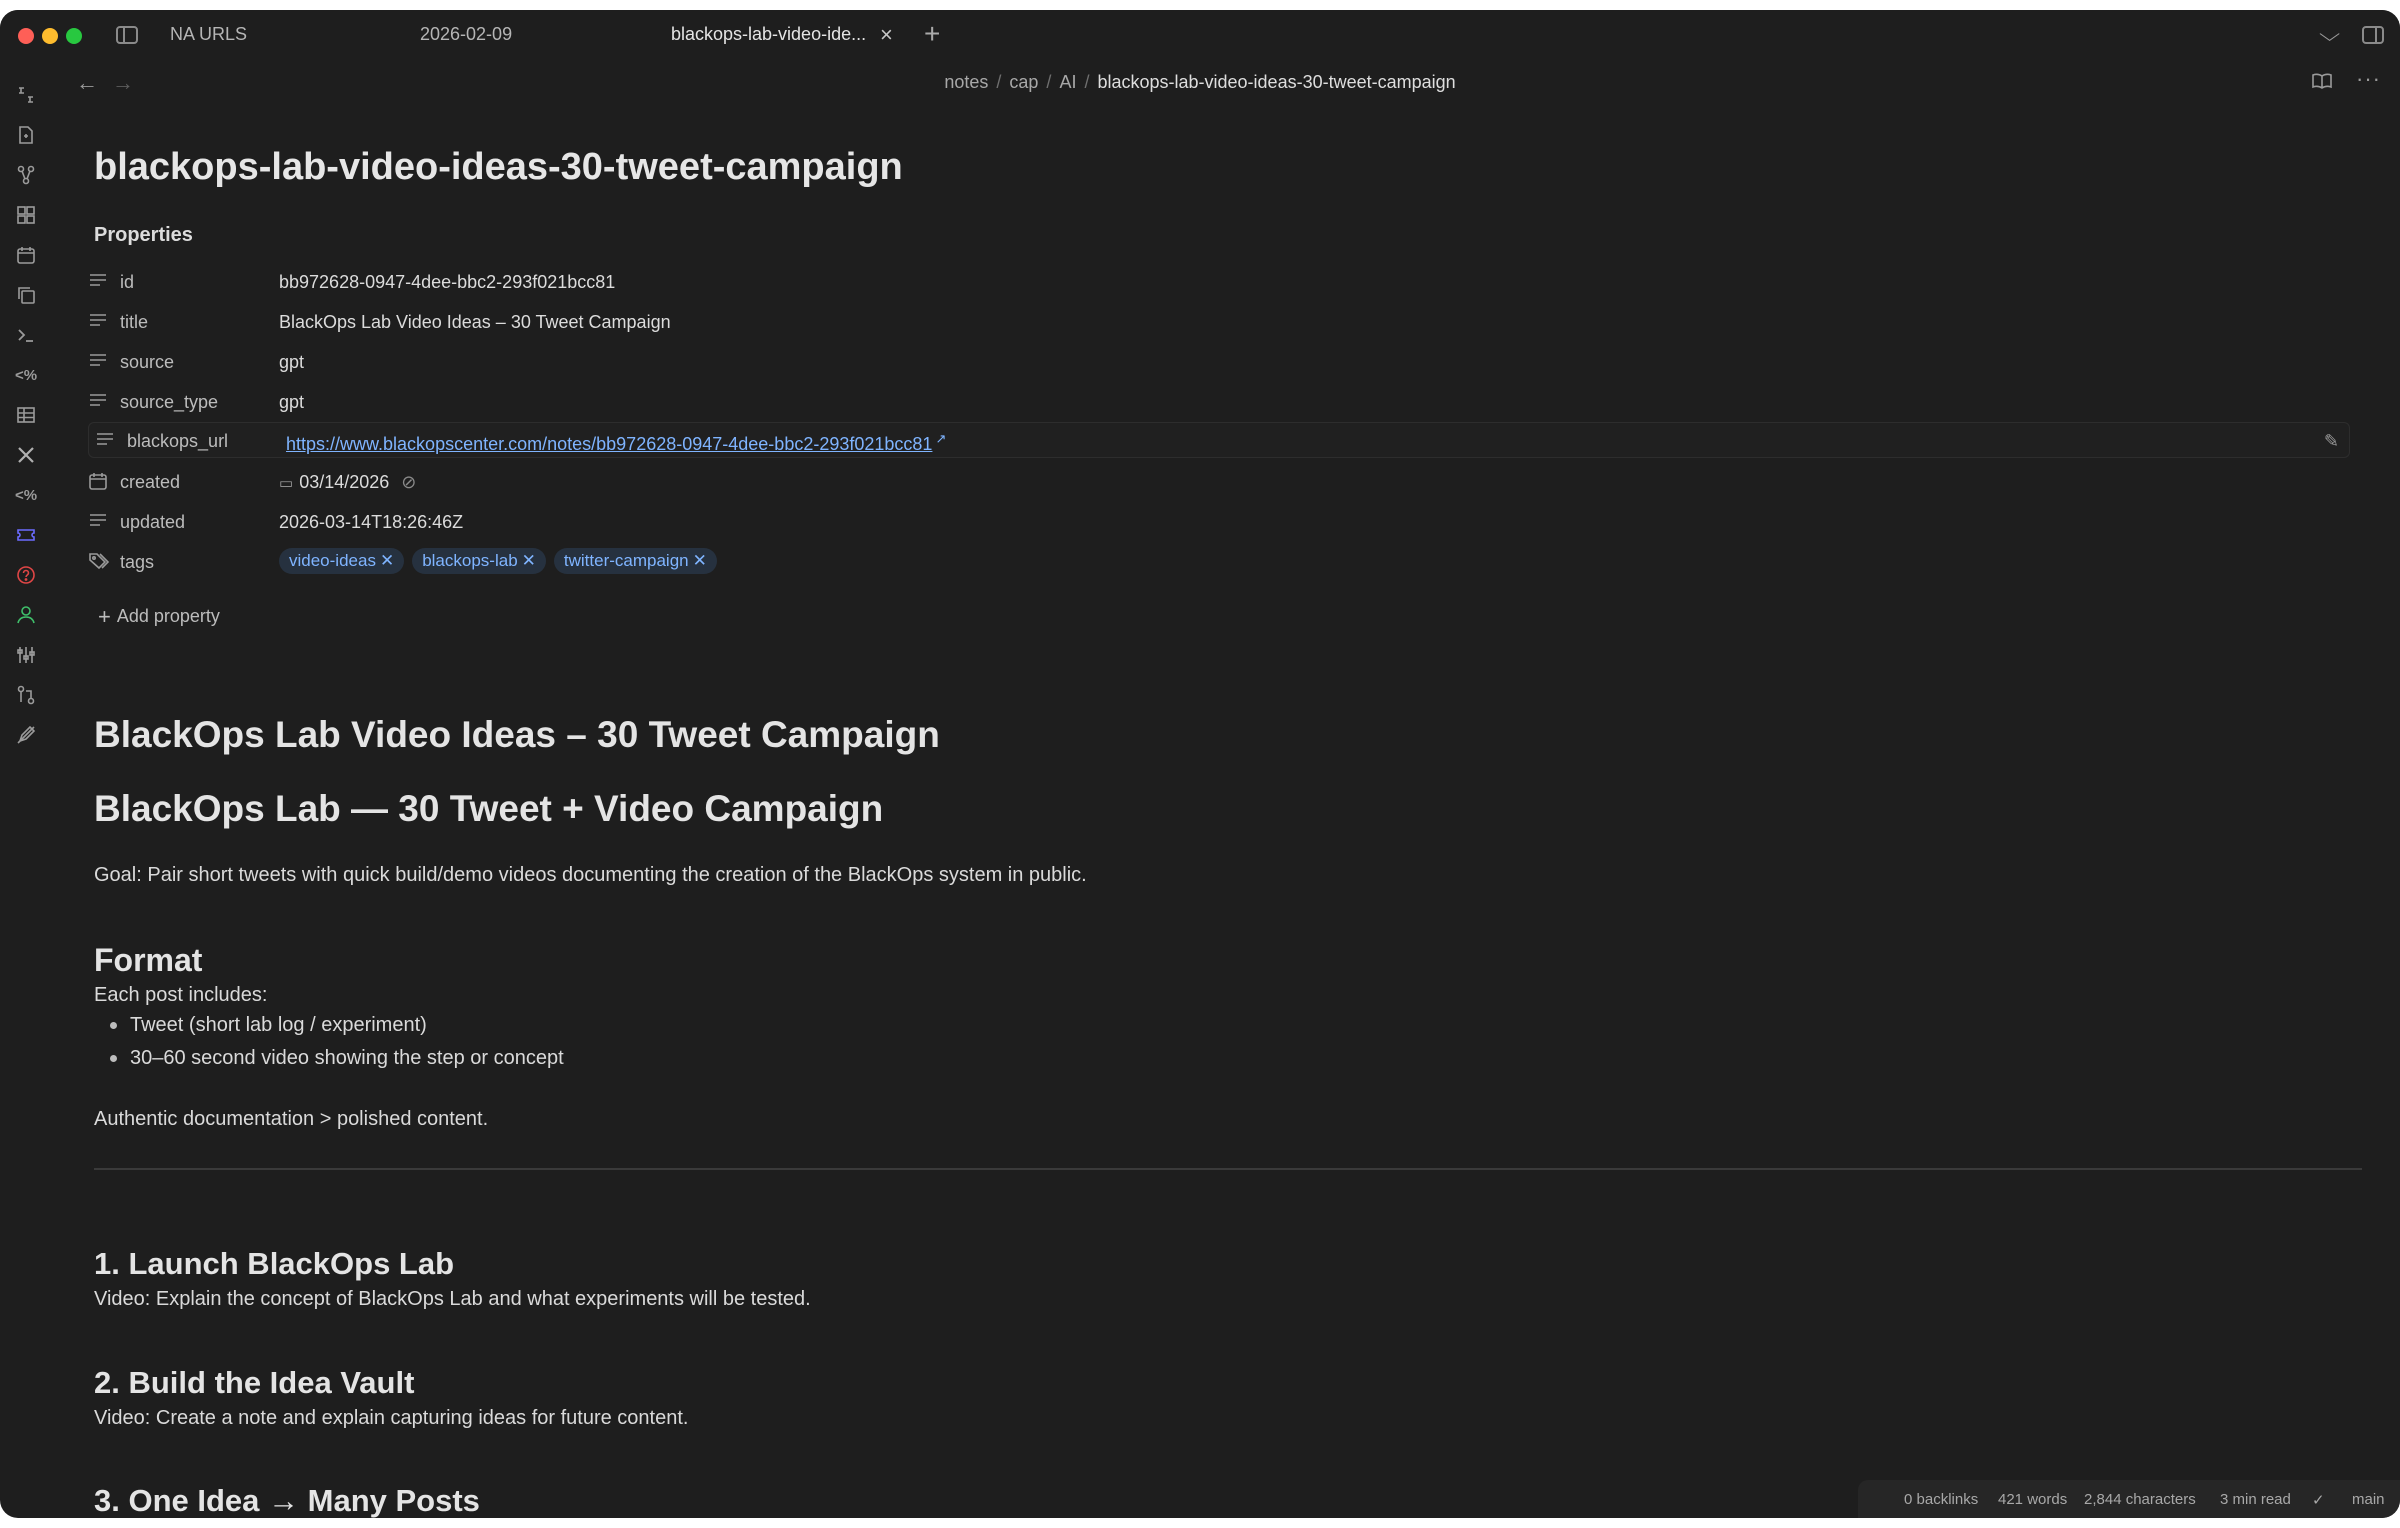 This screenshot has width=2400, height=1528. Describe the element at coordinates (26, 176) in the screenshot. I see `graph-view-icon` at that location.